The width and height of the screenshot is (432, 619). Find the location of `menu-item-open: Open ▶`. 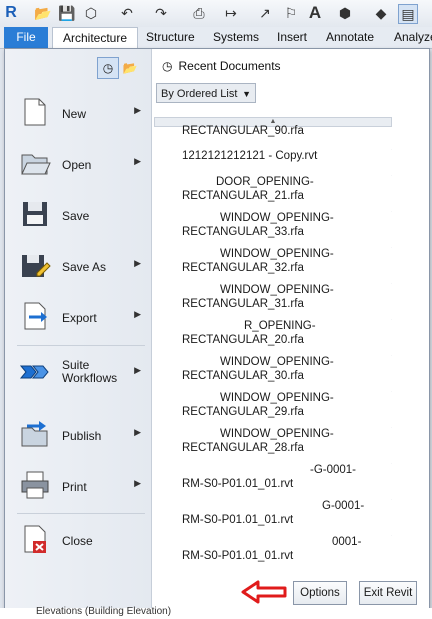

menu-item-open: Open ▶ is located at coordinates (79, 164).